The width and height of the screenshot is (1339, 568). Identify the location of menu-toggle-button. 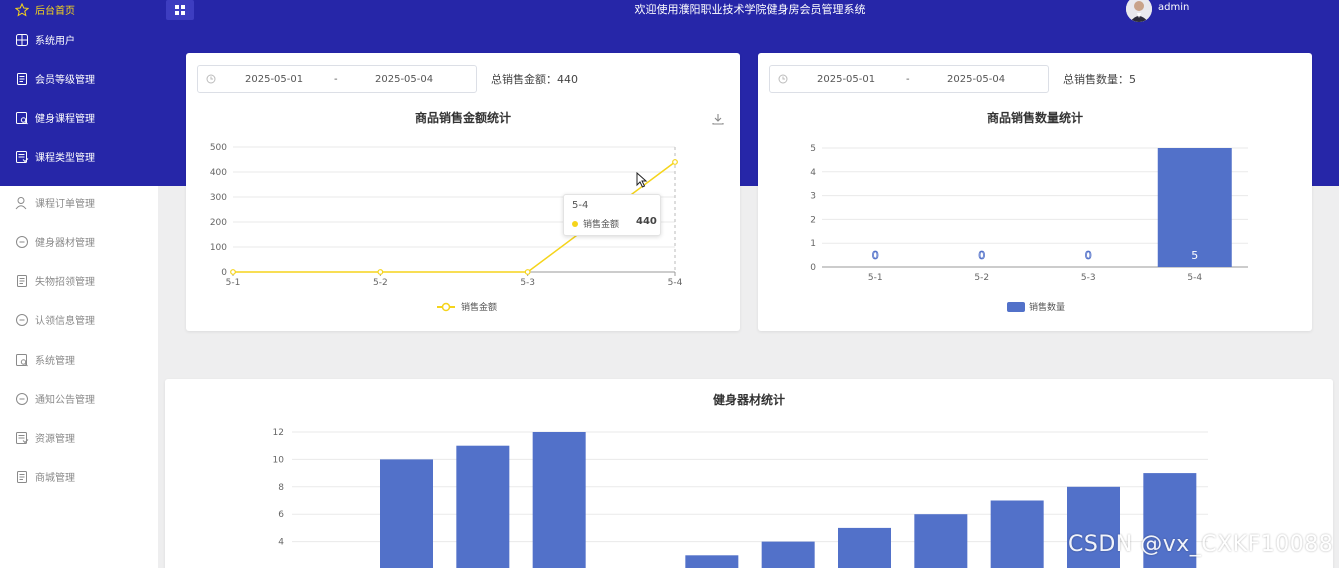
(180, 10).